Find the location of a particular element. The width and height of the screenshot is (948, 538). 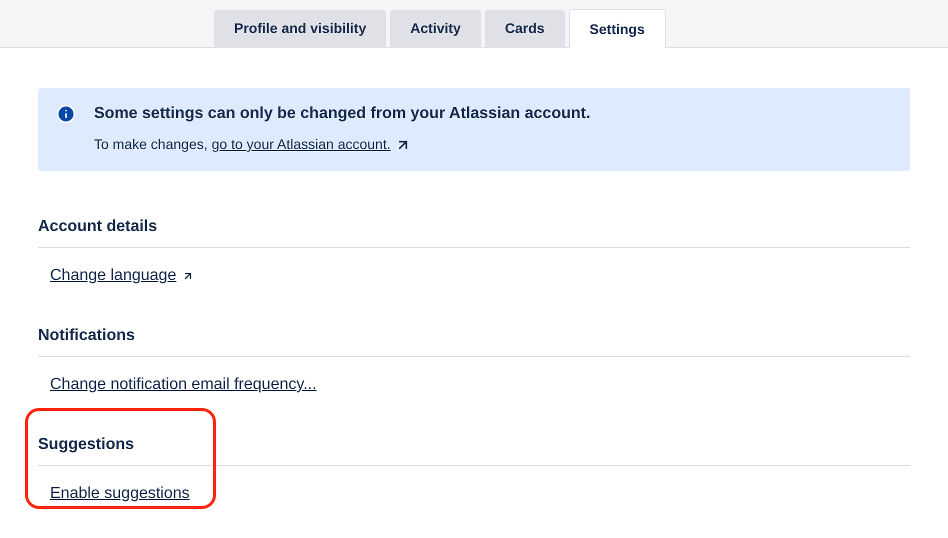

tab: Profile and visibility is located at coordinates (300, 28).